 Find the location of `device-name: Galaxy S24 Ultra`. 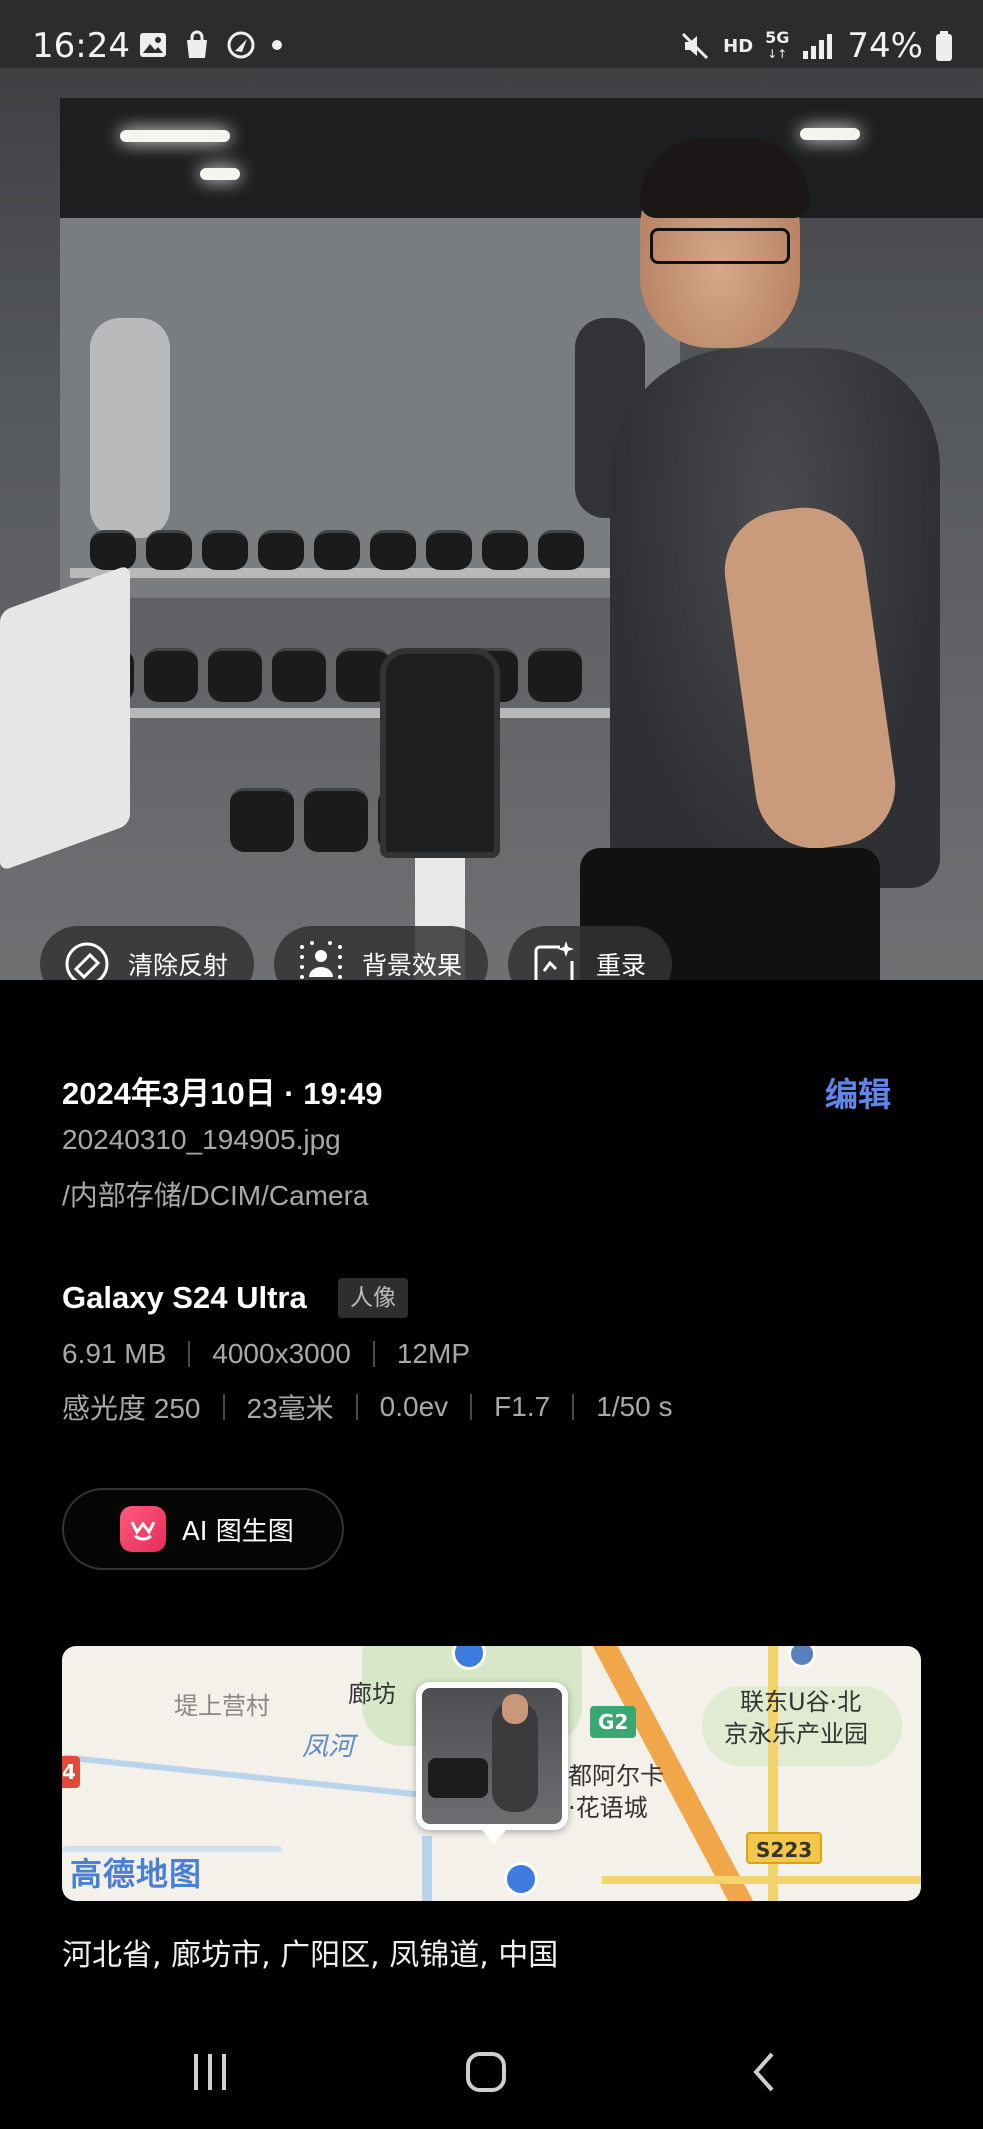

device-name: Galaxy S24 Ultra is located at coordinates (184, 1297).